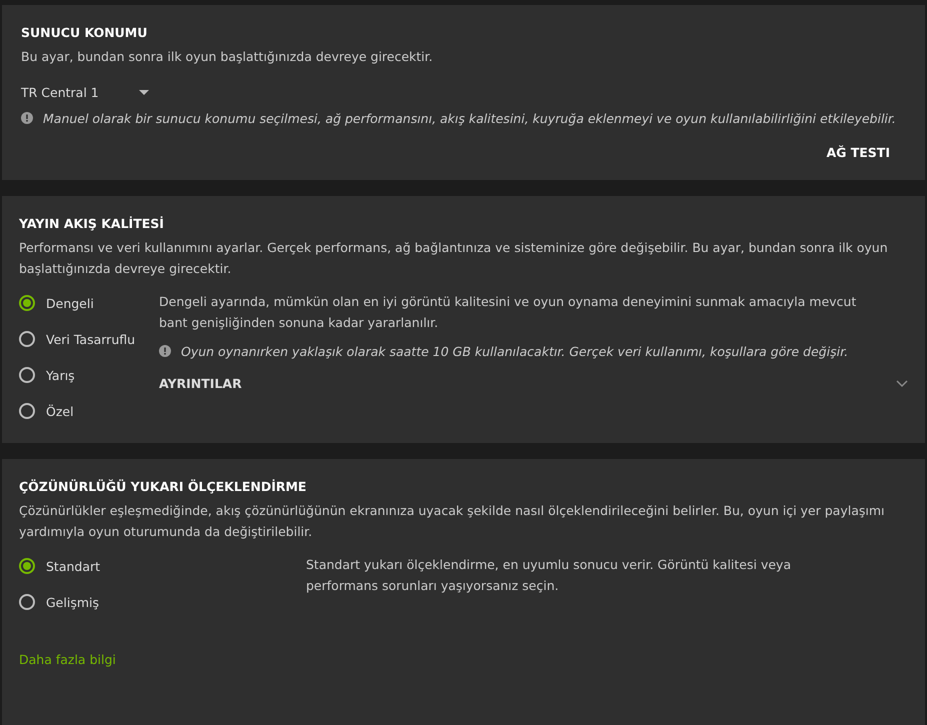  What do you see at coordinates (163, 486) in the screenshot?
I see `section-title: ÇÖZÜNÜRLÜĞÜ YUKARI ÖLÇEKLENDİRME` at bounding box center [163, 486].